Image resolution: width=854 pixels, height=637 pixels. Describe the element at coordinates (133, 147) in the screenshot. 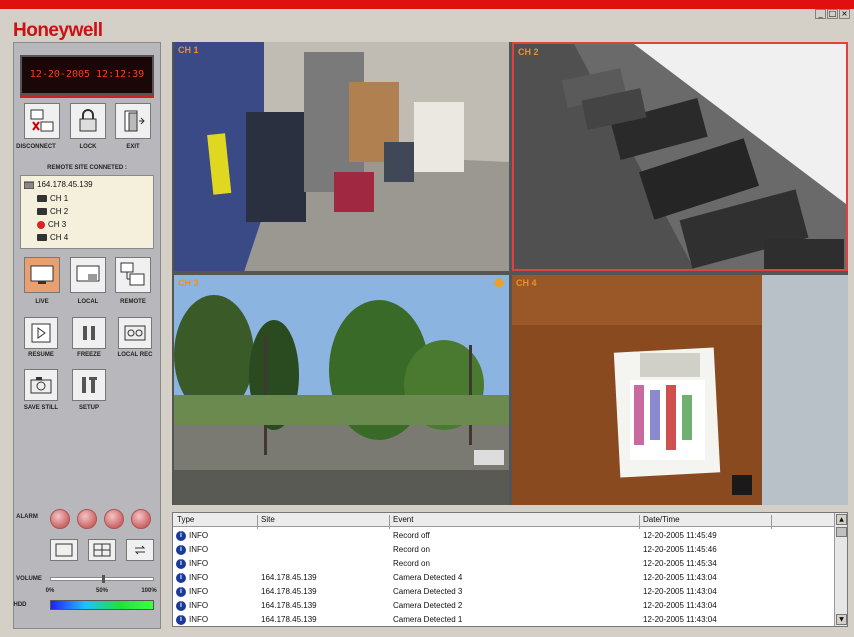

I see `exit-label: EXIT` at that location.